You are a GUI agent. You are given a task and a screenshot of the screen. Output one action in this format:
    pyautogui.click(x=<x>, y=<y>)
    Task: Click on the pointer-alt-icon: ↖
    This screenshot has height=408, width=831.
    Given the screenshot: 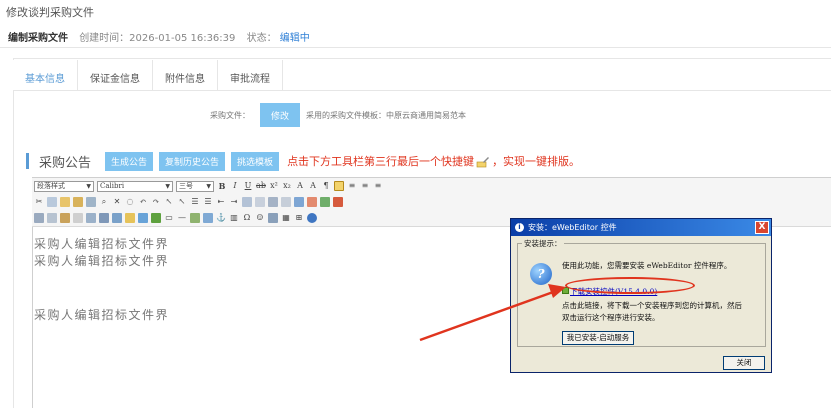 What is the action you would take?
    pyautogui.click(x=182, y=202)
    